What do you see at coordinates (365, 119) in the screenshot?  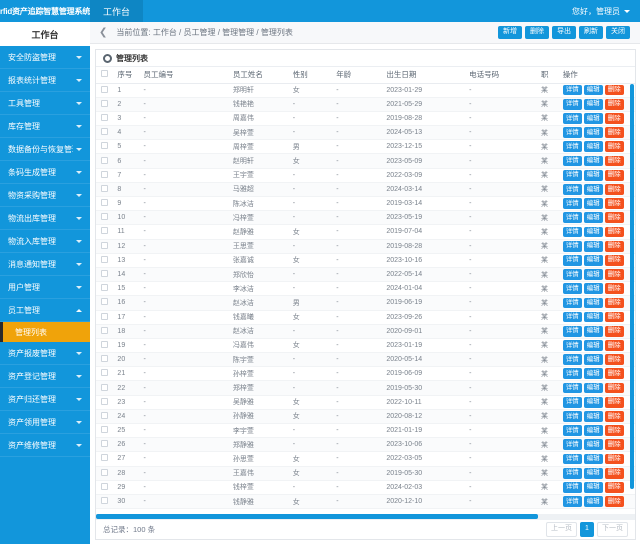 I see `table-row: 3- 周嘉伟 - -2019-08-28- 某详情 编辑 删除` at bounding box center [365, 119].